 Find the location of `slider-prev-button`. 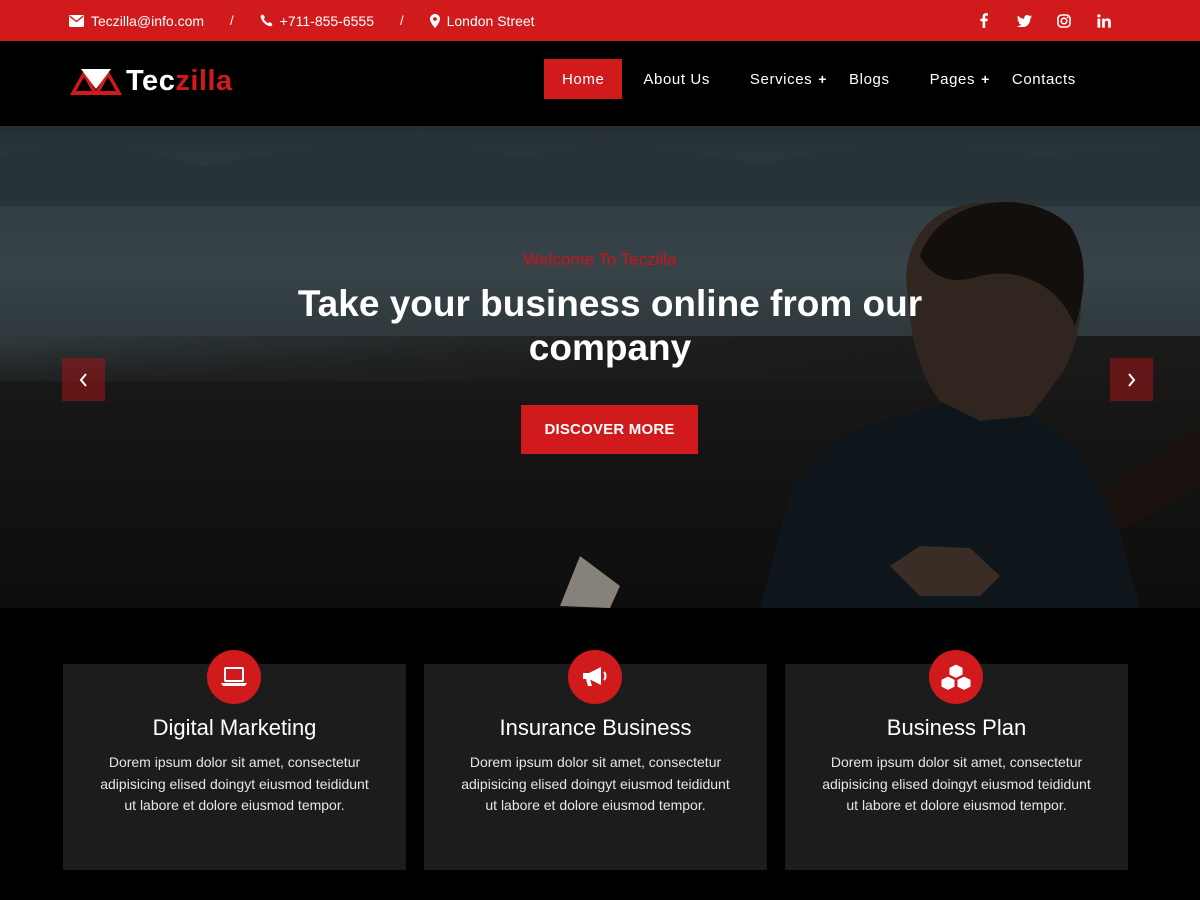

slider-prev-button is located at coordinates (83, 379).